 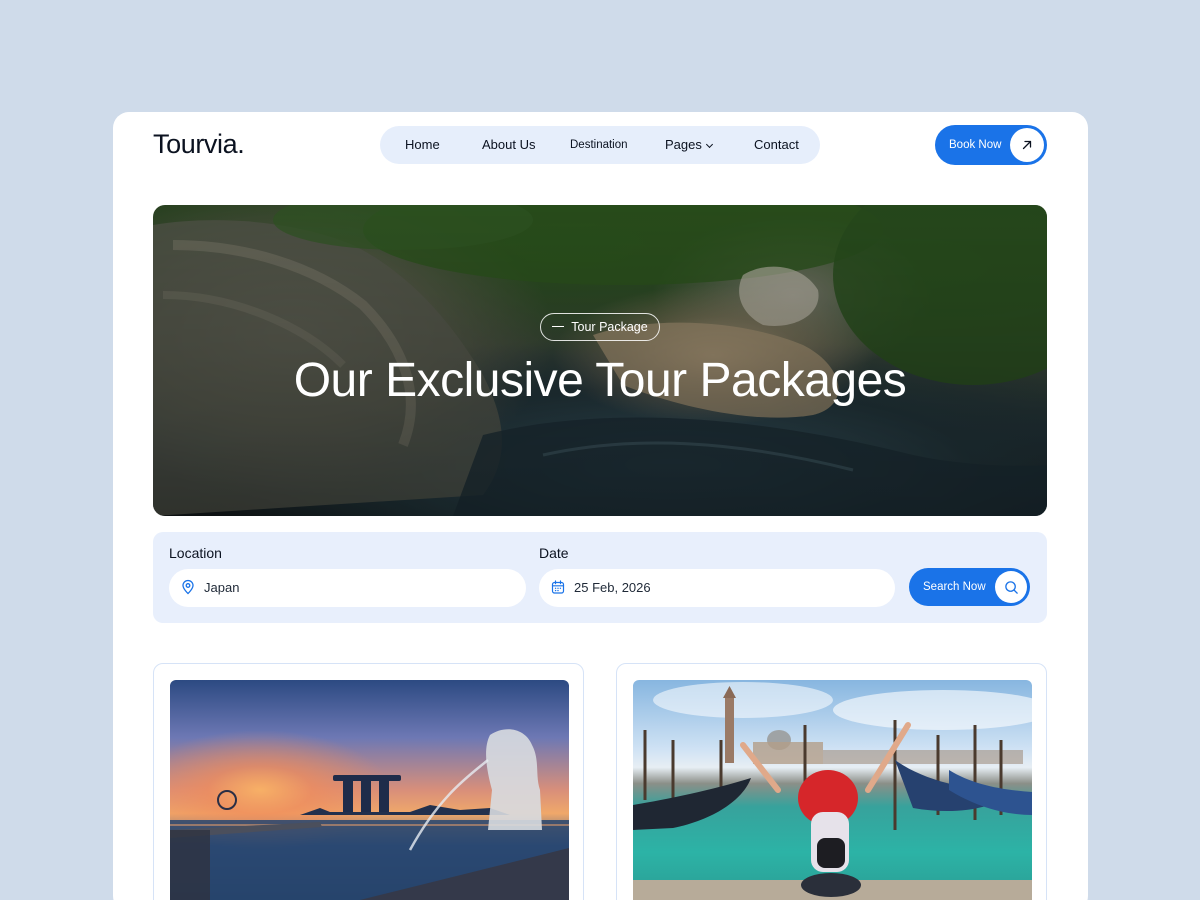 I want to click on book-now-button: Book Now, so click(x=991, y=145).